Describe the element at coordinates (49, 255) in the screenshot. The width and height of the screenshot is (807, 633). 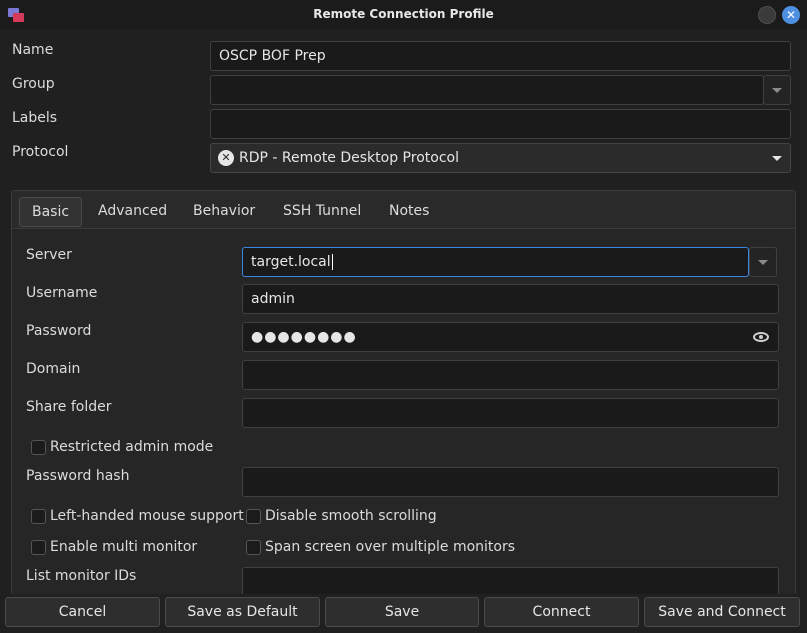
I see `server-label: Server` at that location.